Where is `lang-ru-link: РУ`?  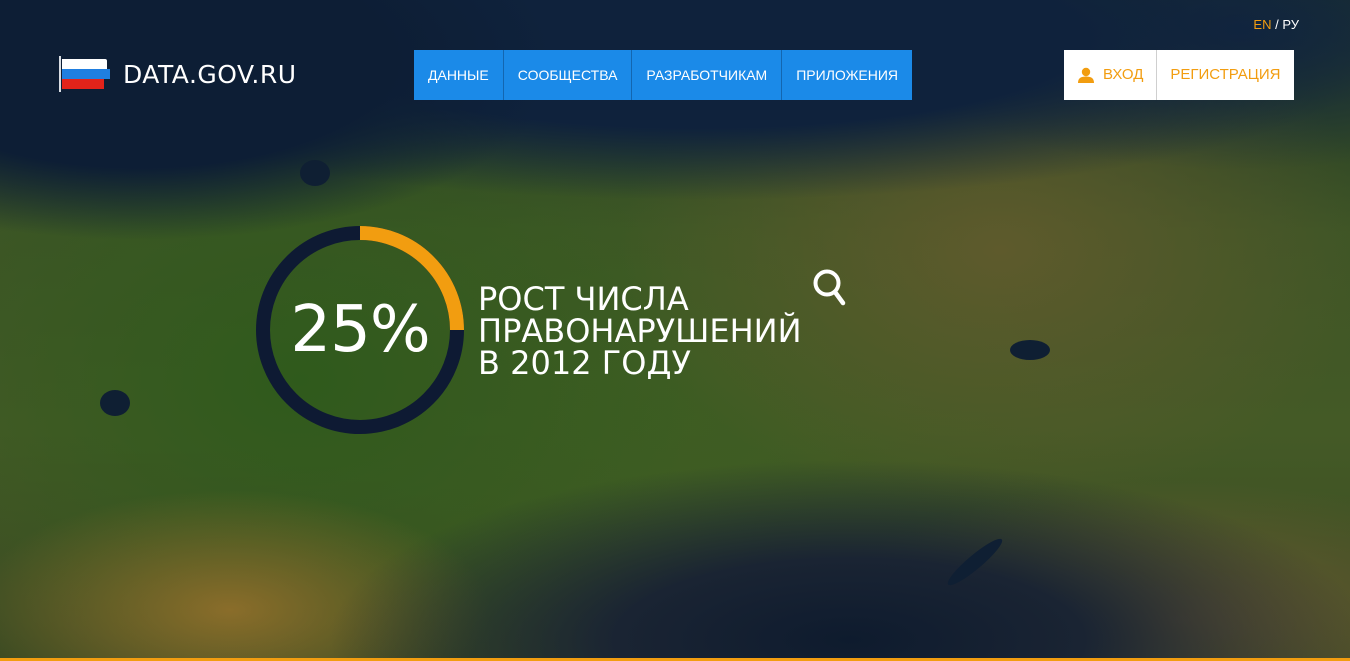
lang-ru-link: РУ is located at coordinates (1290, 24).